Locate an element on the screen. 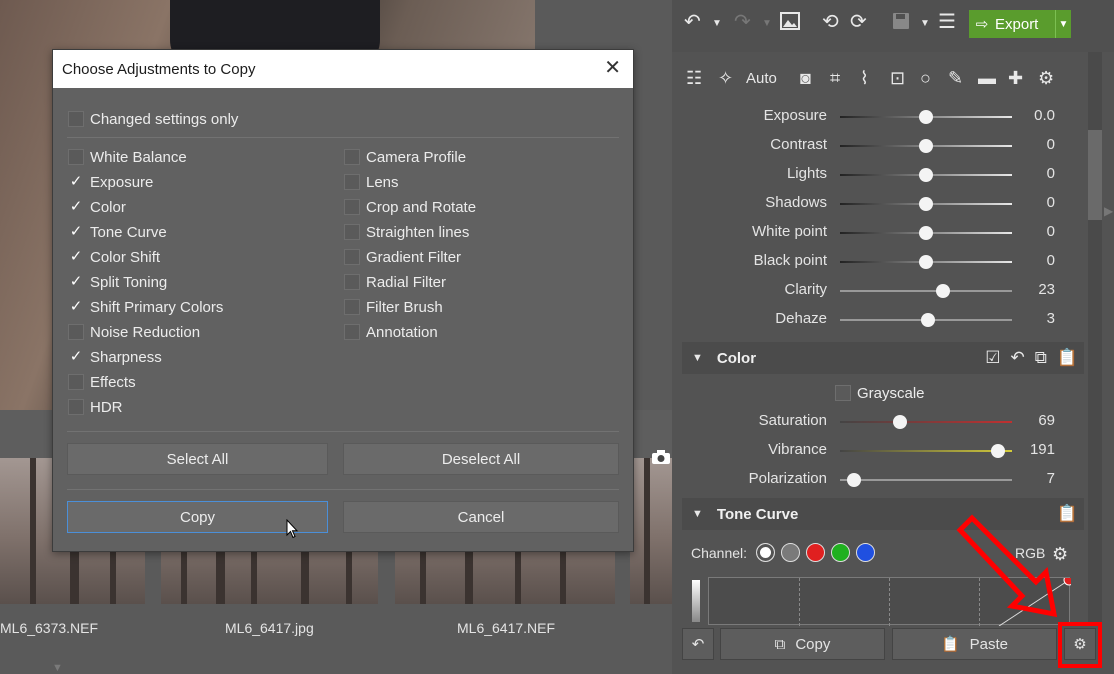 Image resolution: width=1114 pixels, height=674 pixels. cancel-button: Cancel is located at coordinates (481, 517).